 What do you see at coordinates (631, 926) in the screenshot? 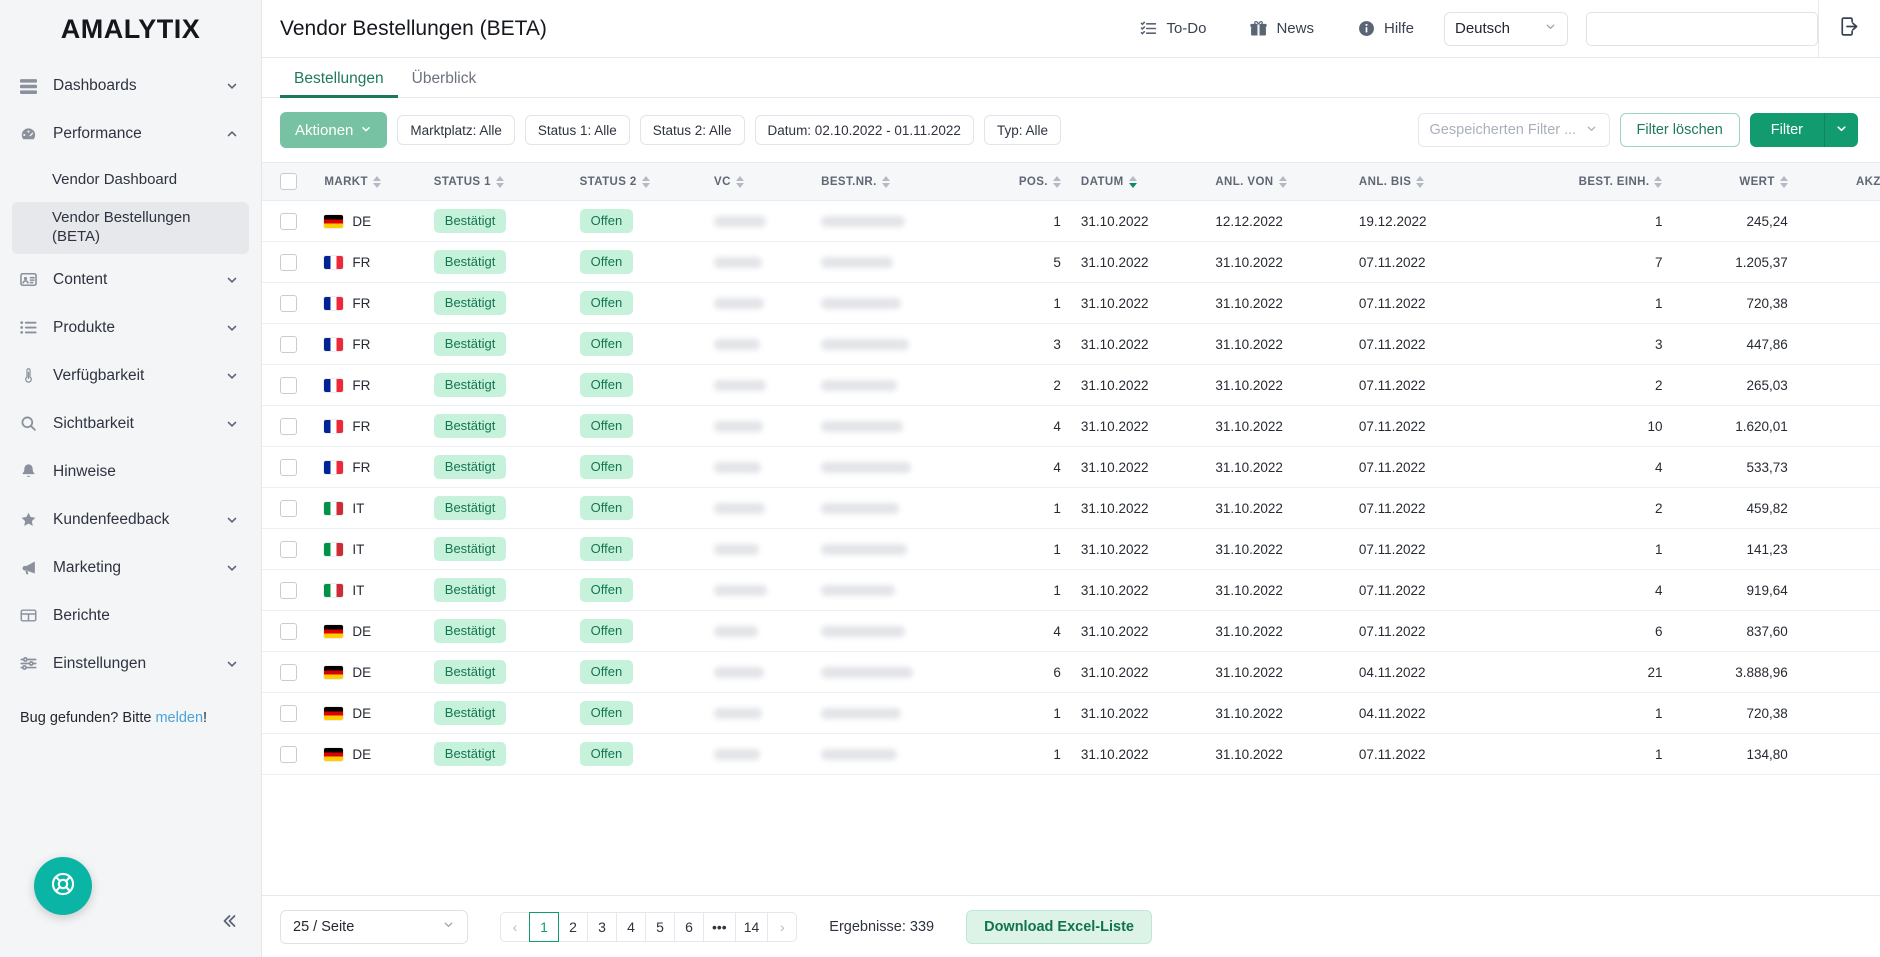
I see `pagination-page-4: 4` at bounding box center [631, 926].